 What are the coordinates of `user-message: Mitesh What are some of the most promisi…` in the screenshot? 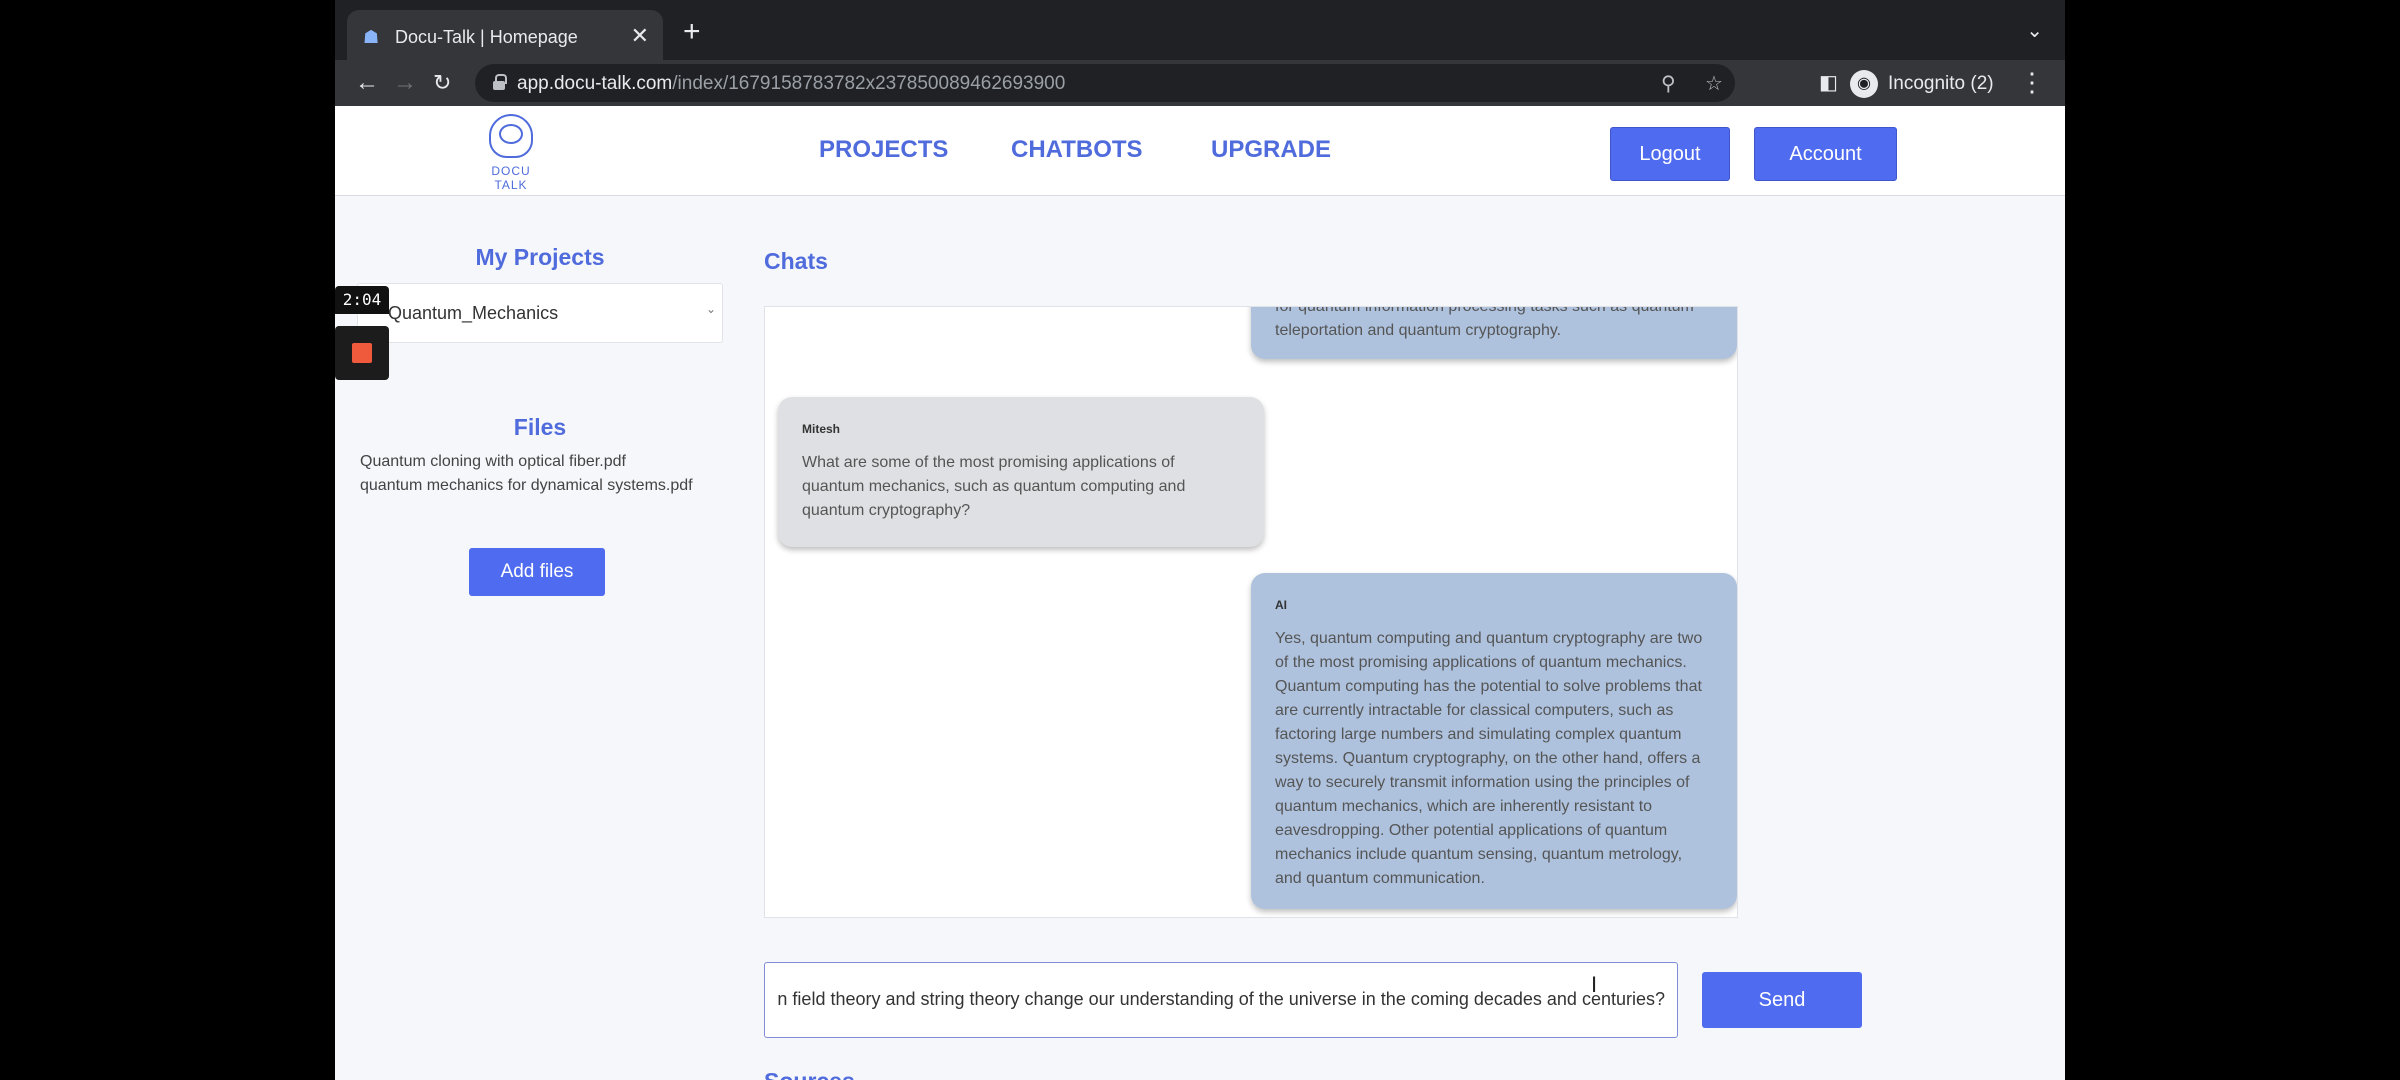 It's located at (1021, 472).